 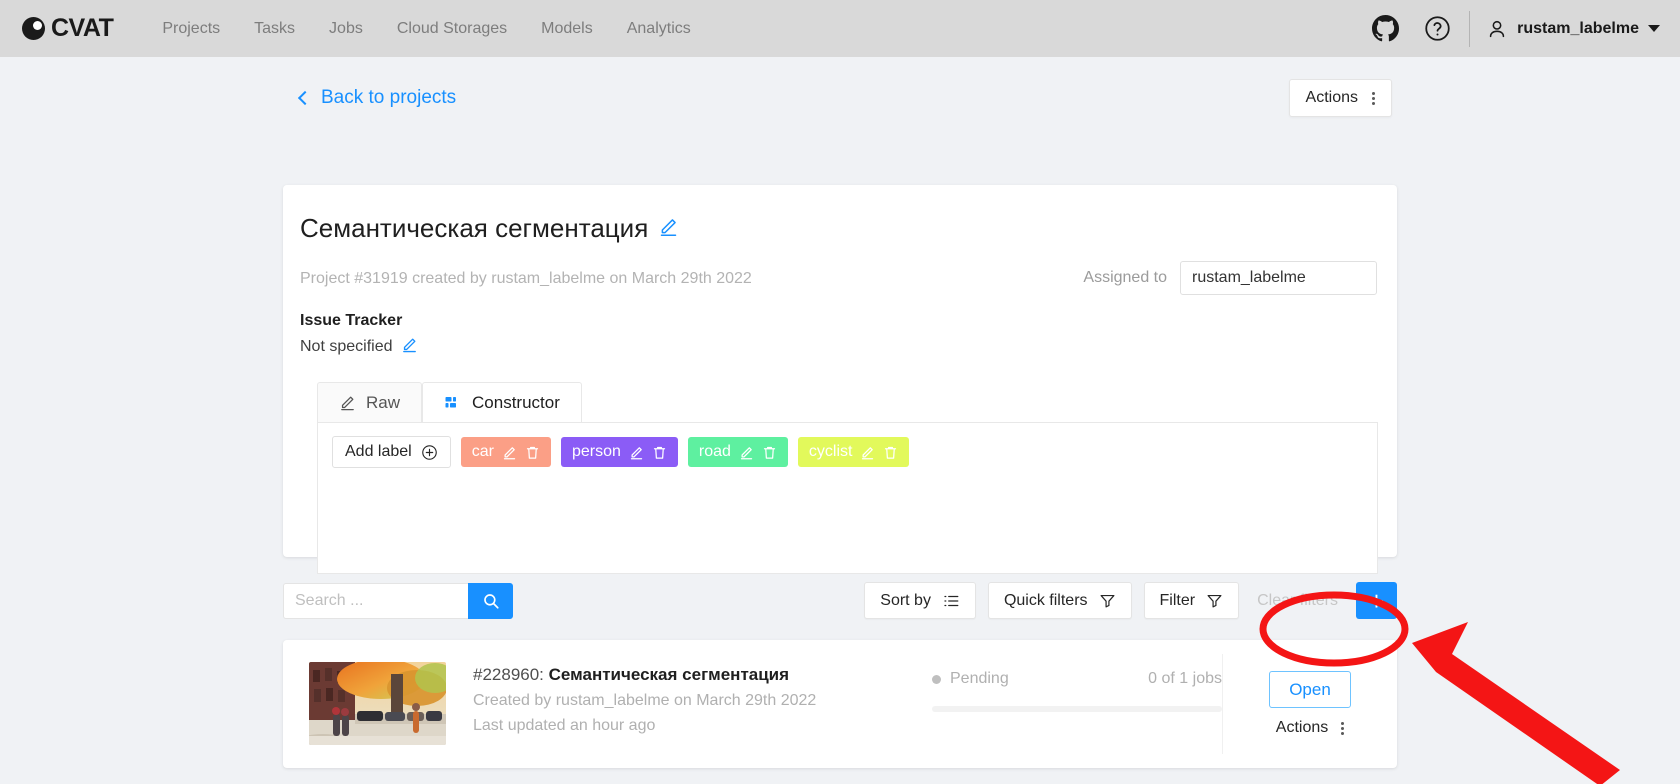 I want to click on filter-label: Filter, so click(x=1177, y=600).